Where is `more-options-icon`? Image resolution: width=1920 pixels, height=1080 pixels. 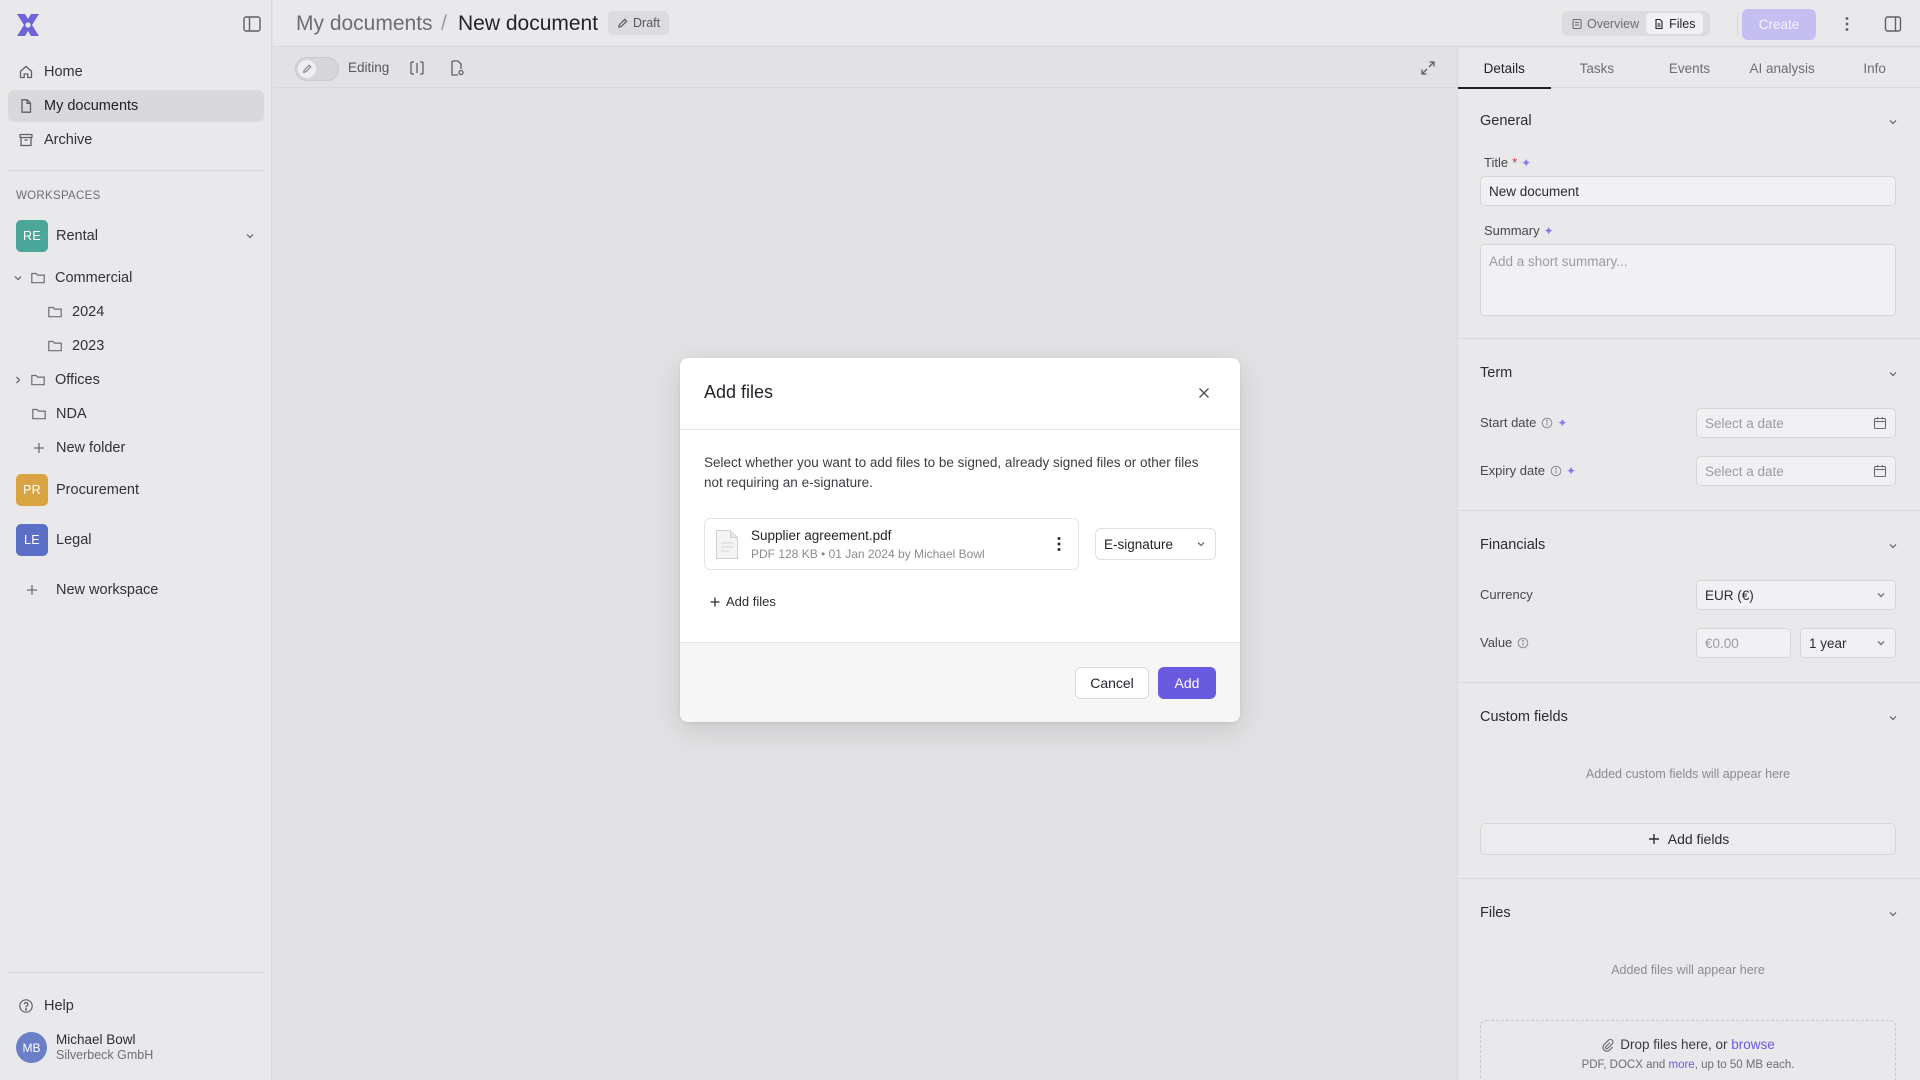
more-options-icon is located at coordinates (1847, 24).